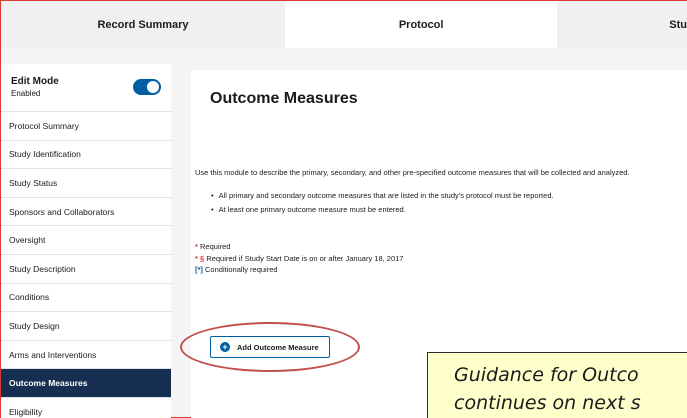  I want to click on tab-study: Stu, so click(622, 24).